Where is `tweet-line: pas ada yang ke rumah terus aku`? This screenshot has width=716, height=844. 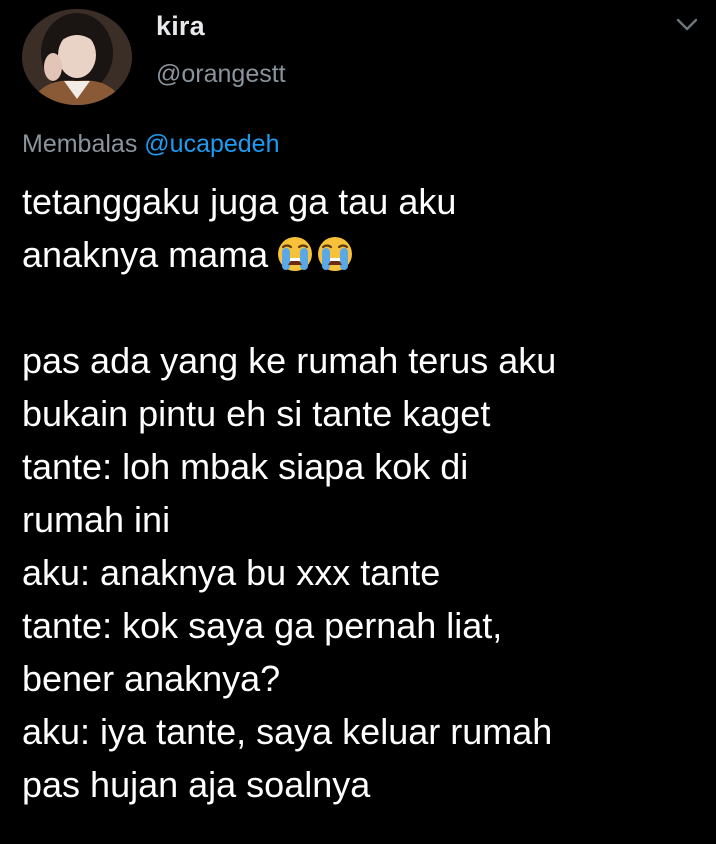 tweet-line: pas ada yang ke rumah terus aku is located at coordinates (289, 360).